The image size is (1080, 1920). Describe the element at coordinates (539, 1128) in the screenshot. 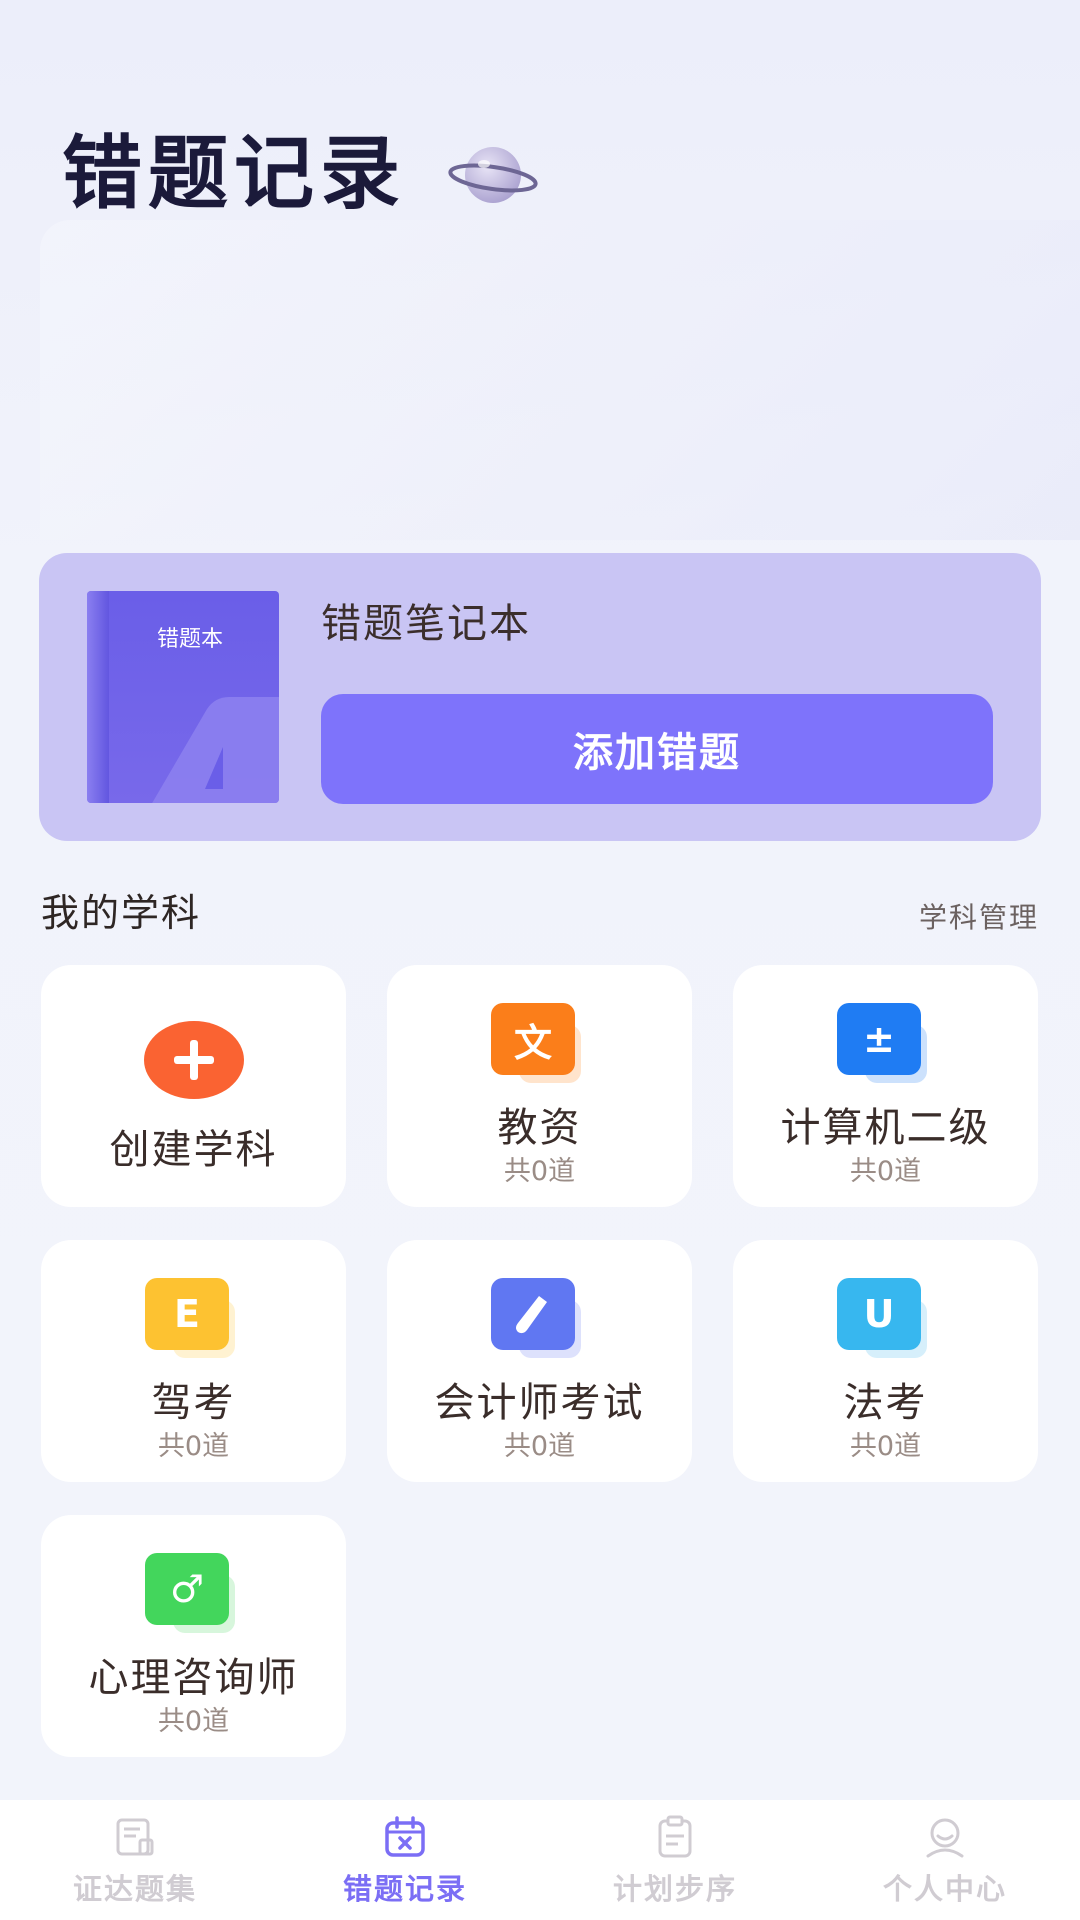

I see `subject-name: 教资` at that location.